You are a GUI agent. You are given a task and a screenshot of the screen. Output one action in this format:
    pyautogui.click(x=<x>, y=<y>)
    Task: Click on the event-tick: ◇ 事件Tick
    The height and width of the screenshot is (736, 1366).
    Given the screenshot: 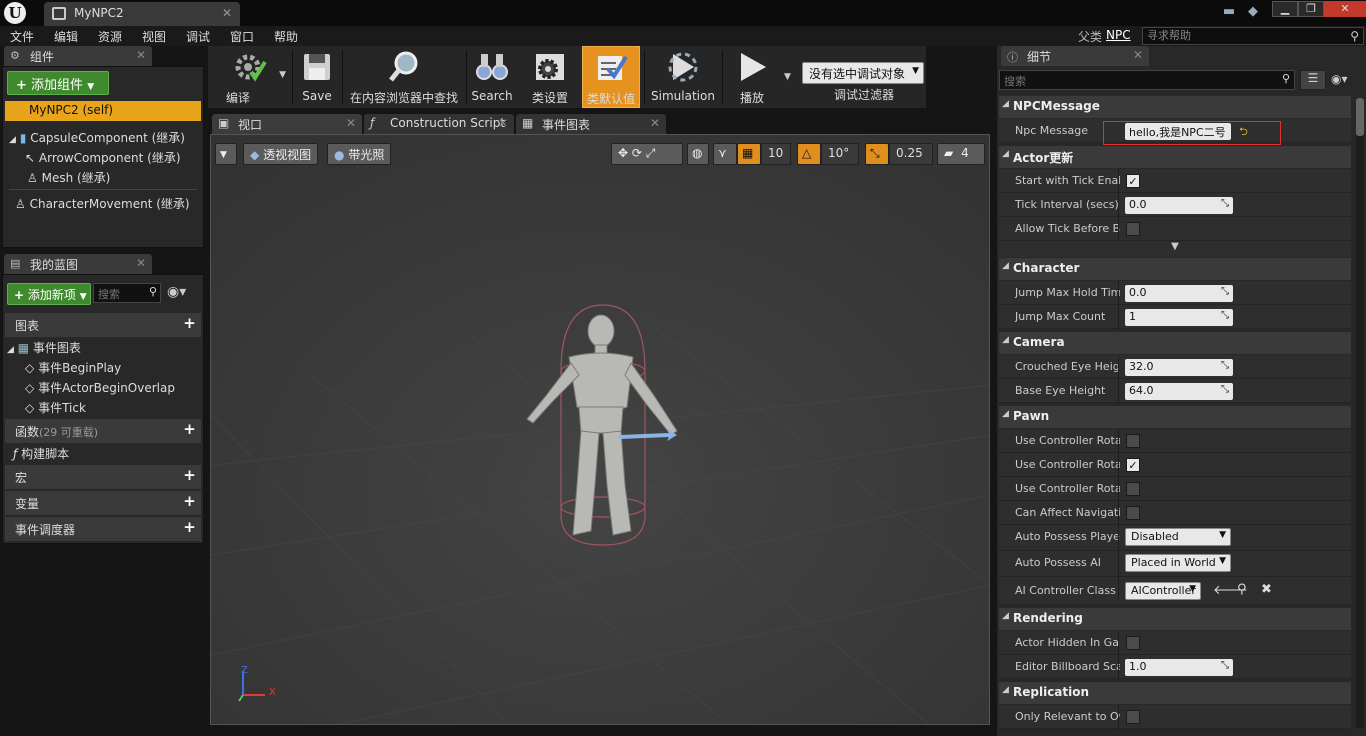 What is the action you would take?
    pyautogui.click(x=55, y=407)
    